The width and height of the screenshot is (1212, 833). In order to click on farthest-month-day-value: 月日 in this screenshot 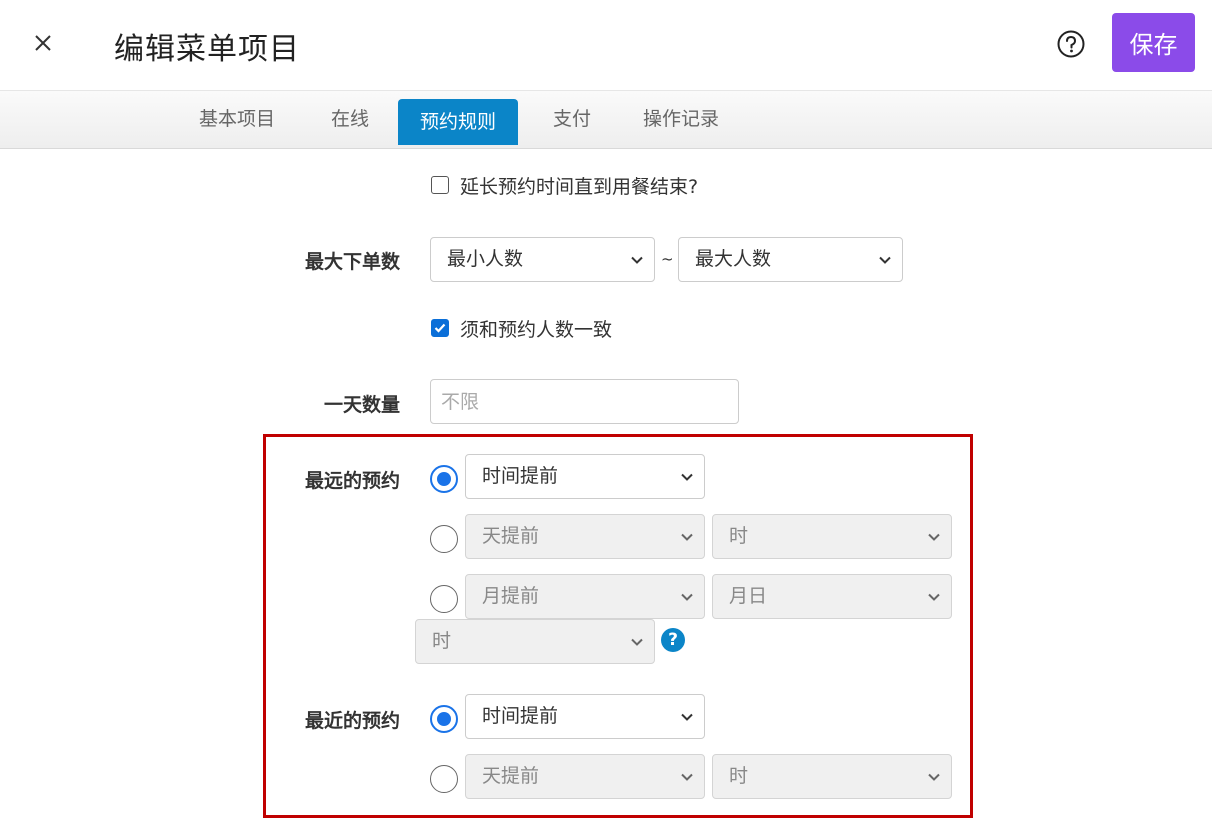, I will do `click(748, 596)`.